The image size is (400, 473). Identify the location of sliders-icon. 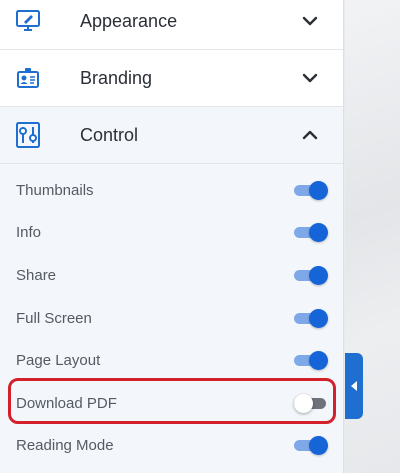
(28, 135).